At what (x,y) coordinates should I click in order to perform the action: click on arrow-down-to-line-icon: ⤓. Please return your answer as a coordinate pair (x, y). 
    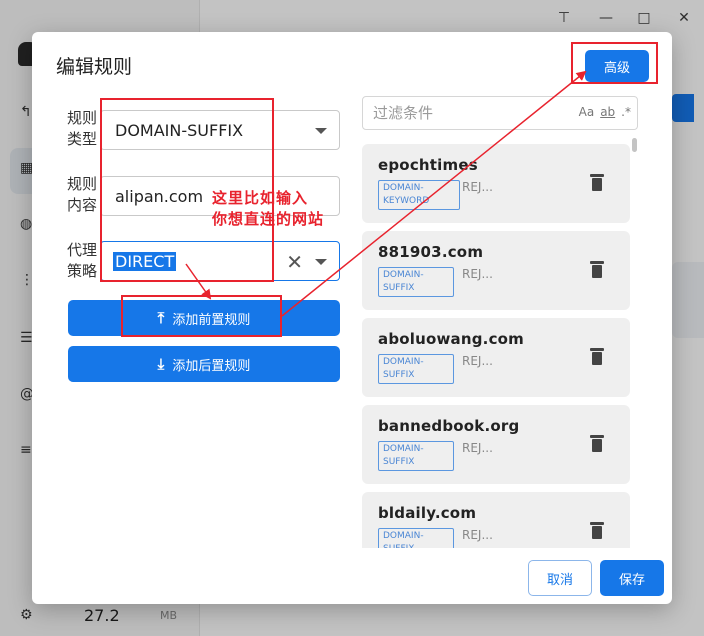
    Looking at the image, I should click on (161, 364).